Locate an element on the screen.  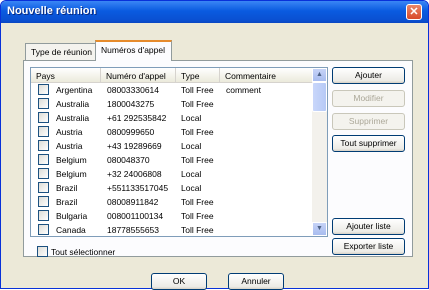
table-row: Belgium 080048370 Toll Free is located at coordinates (172, 160).